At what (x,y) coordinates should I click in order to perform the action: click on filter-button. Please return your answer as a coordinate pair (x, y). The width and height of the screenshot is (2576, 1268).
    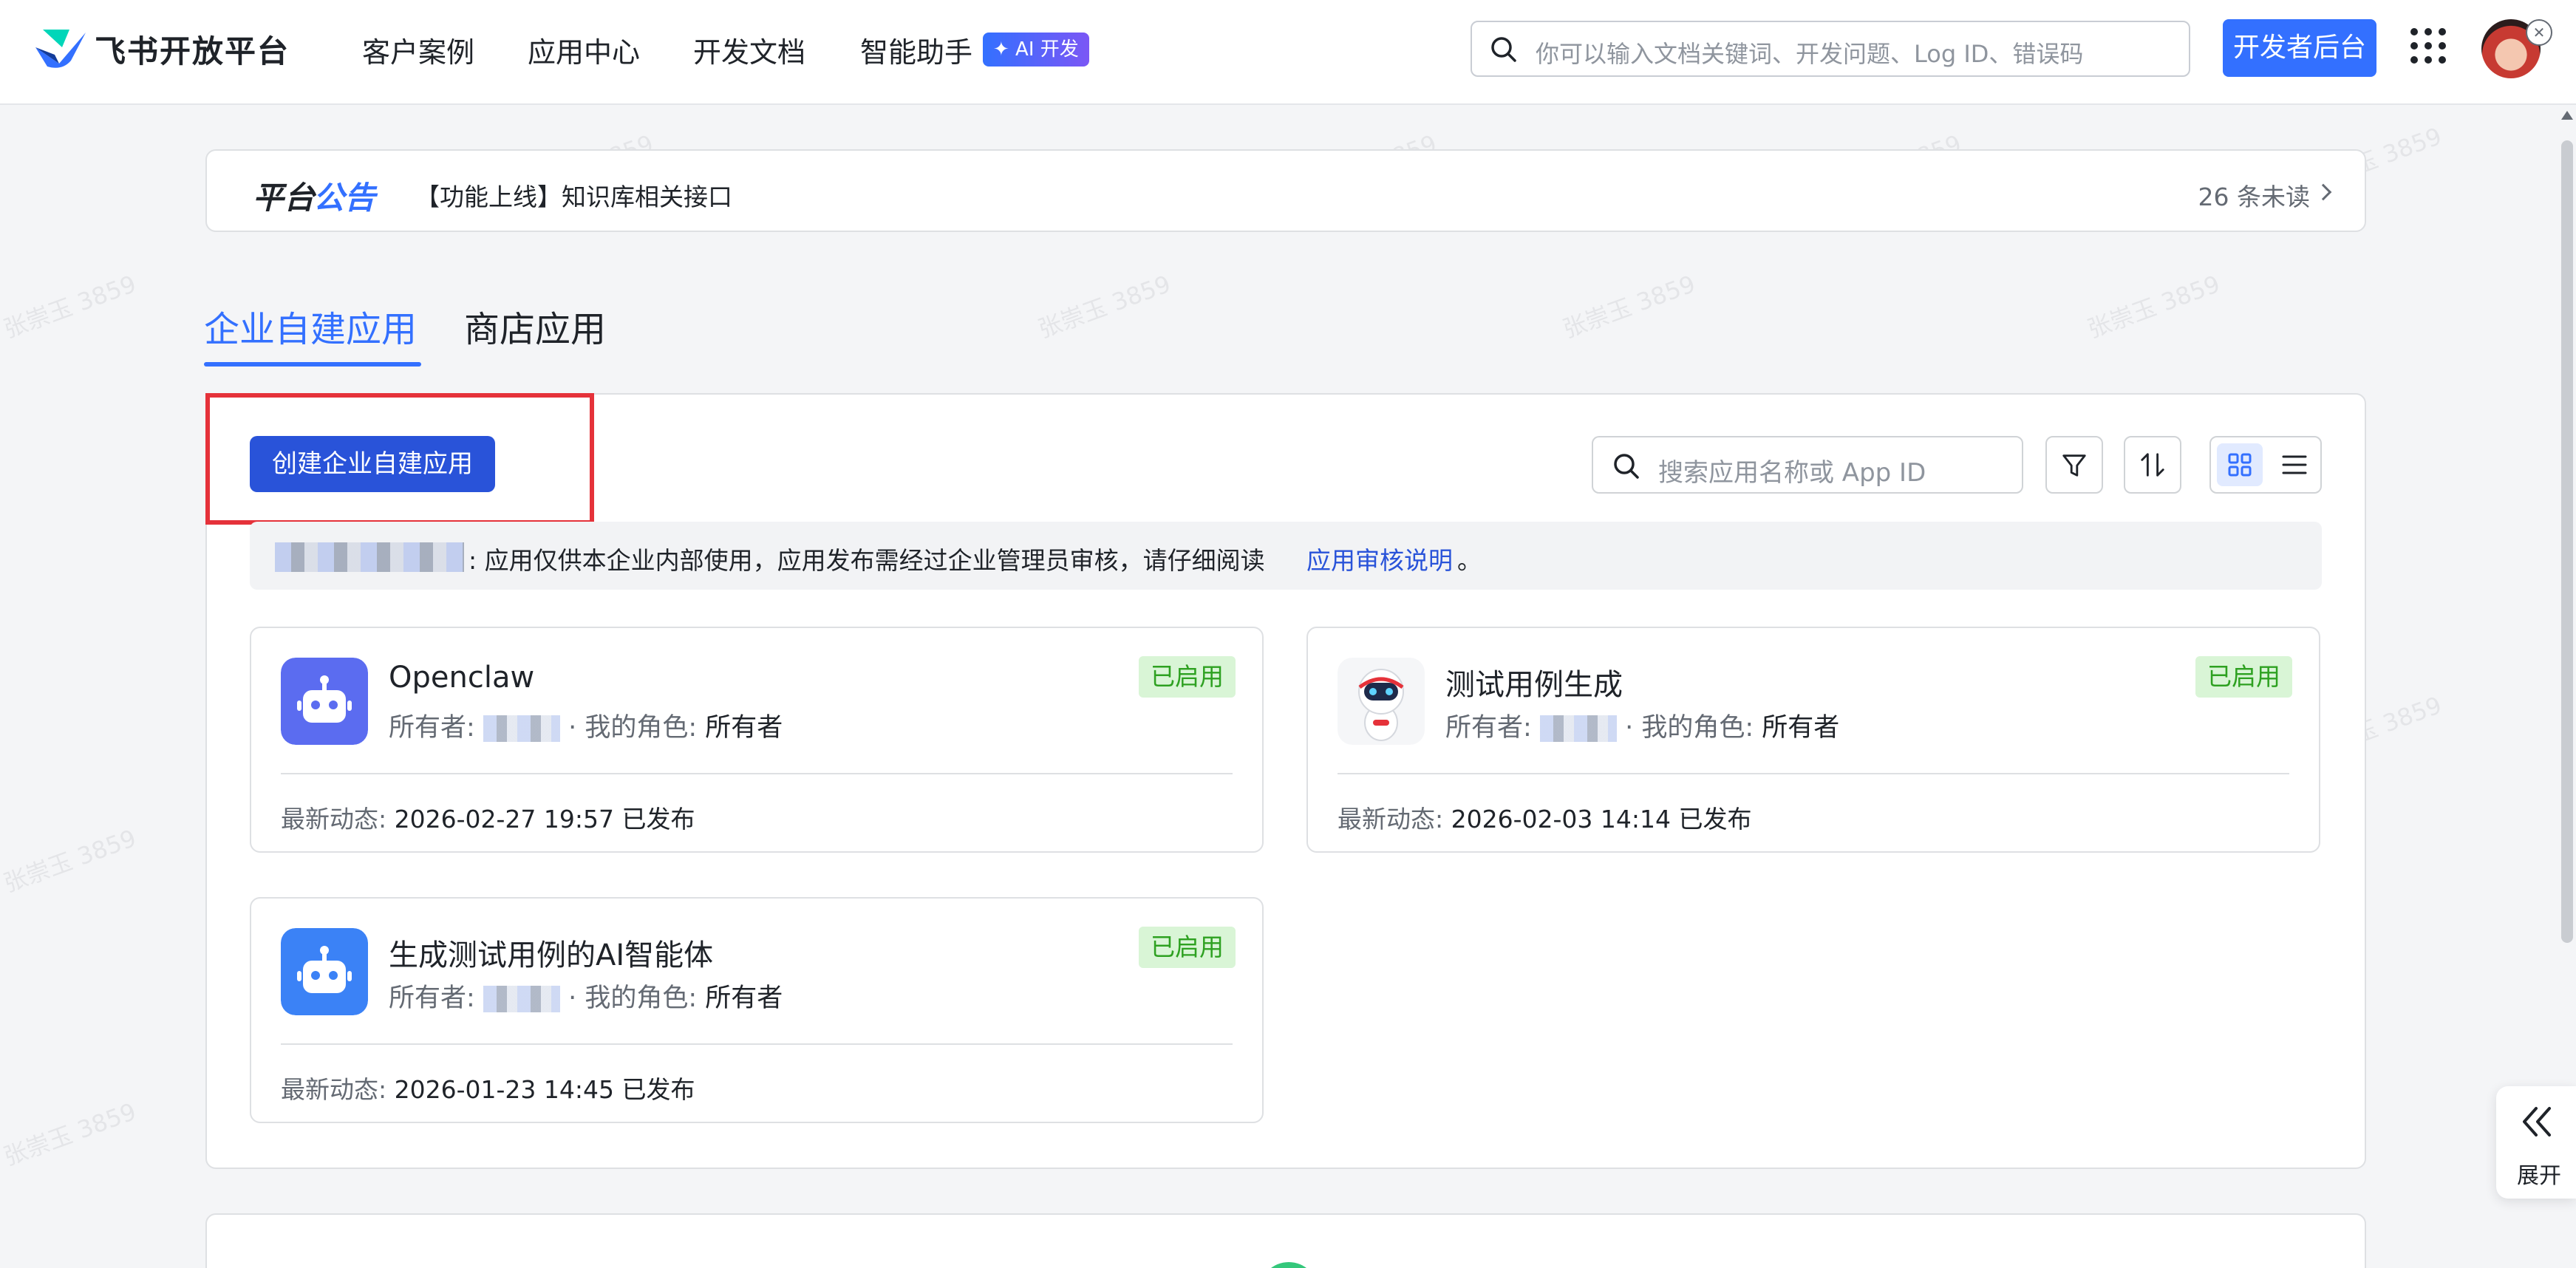
    Looking at the image, I should click on (2074, 465).